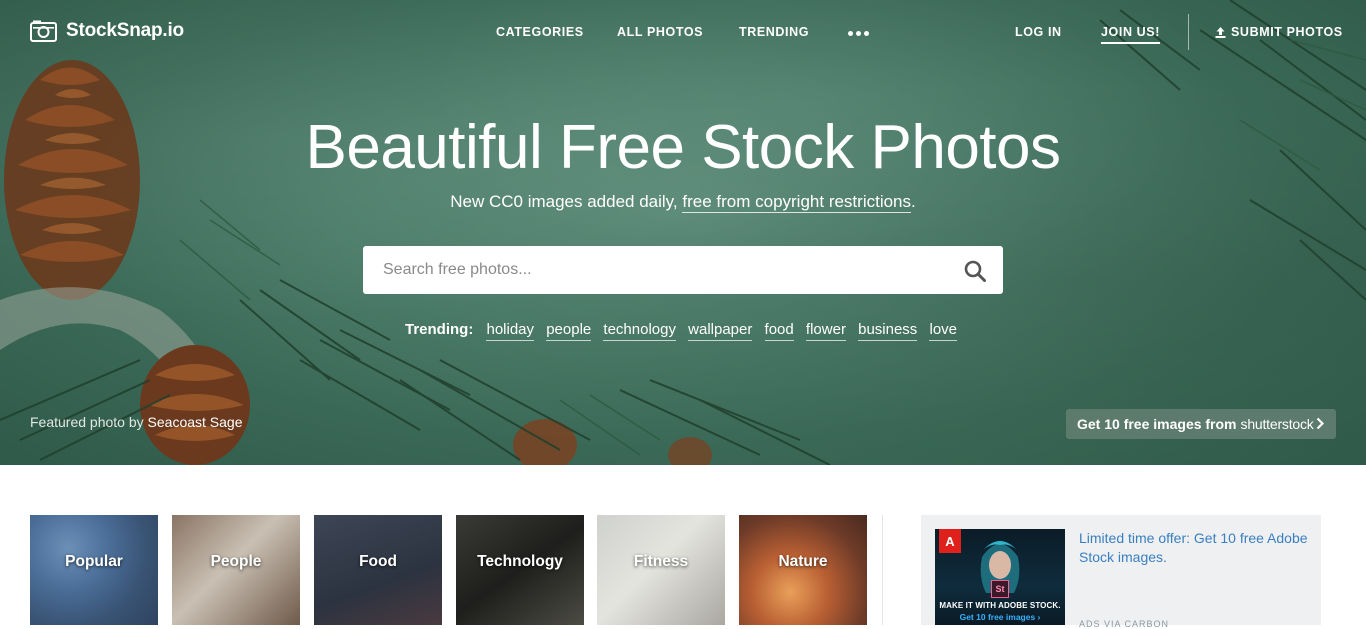 Image resolution: width=1366 pixels, height=629 pixels. Describe the element at coordinates (660, 32) in the screenshot. I see `nav-all-photos: ALL PHOTOS` at that location.